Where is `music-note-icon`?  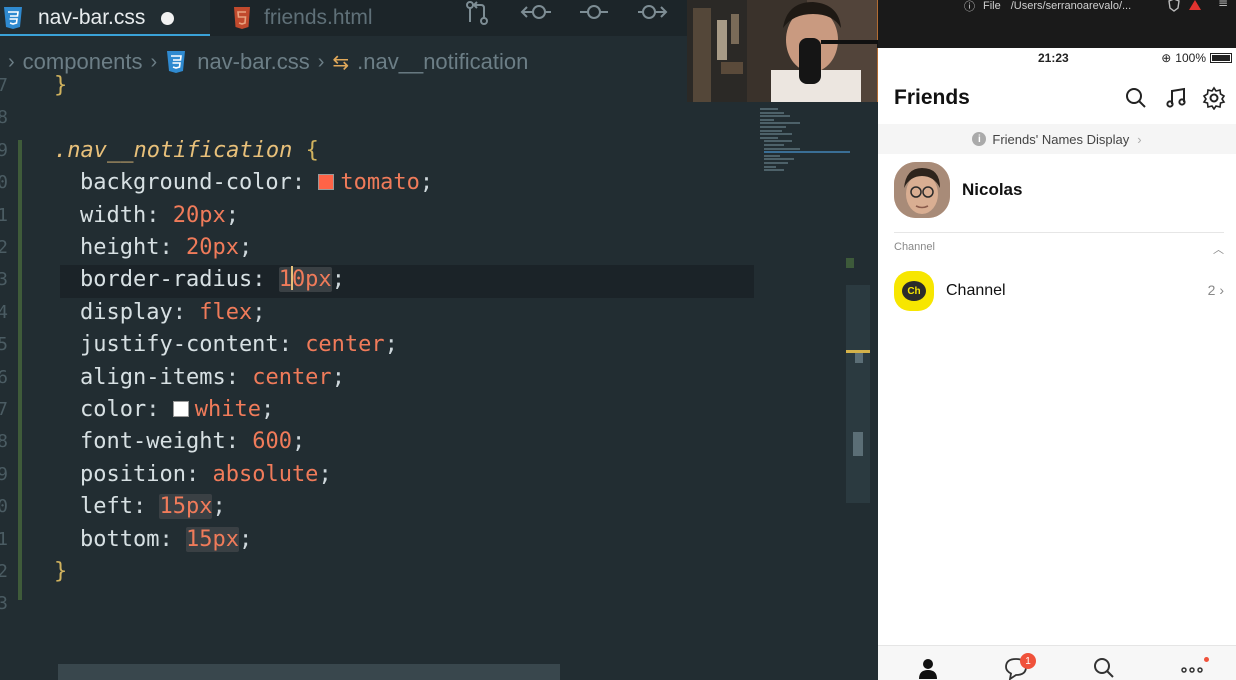
music-note-icon is located at coordinates (1176, 98).